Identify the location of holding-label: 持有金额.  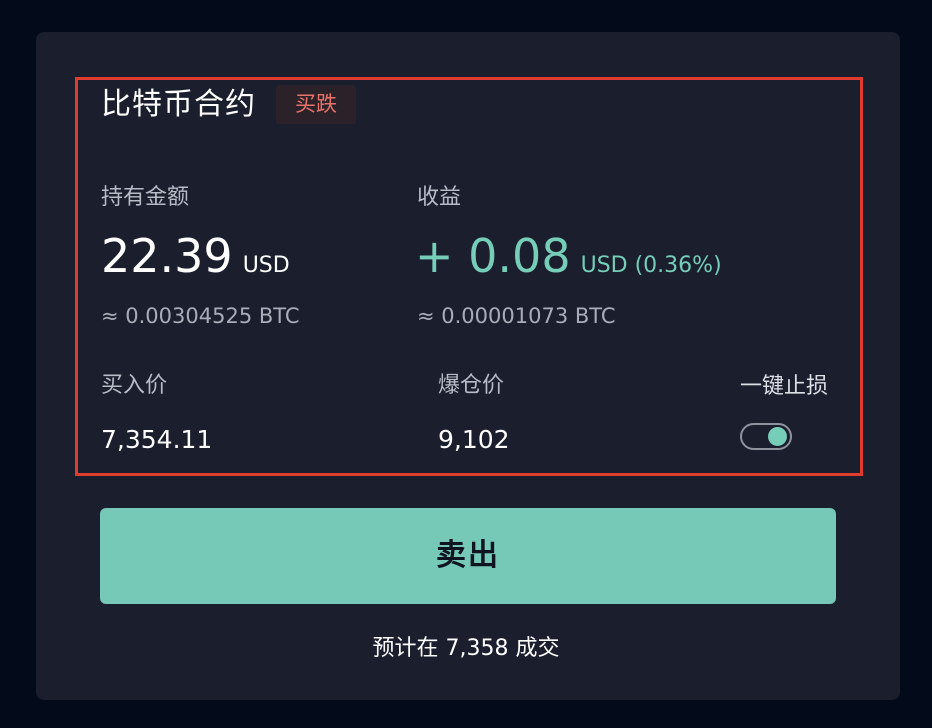
(145, 197).